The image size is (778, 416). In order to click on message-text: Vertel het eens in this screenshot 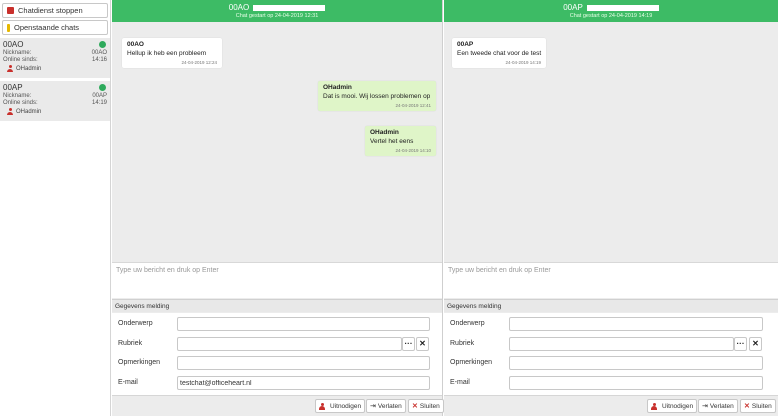, I will do `click(392, 141)`.